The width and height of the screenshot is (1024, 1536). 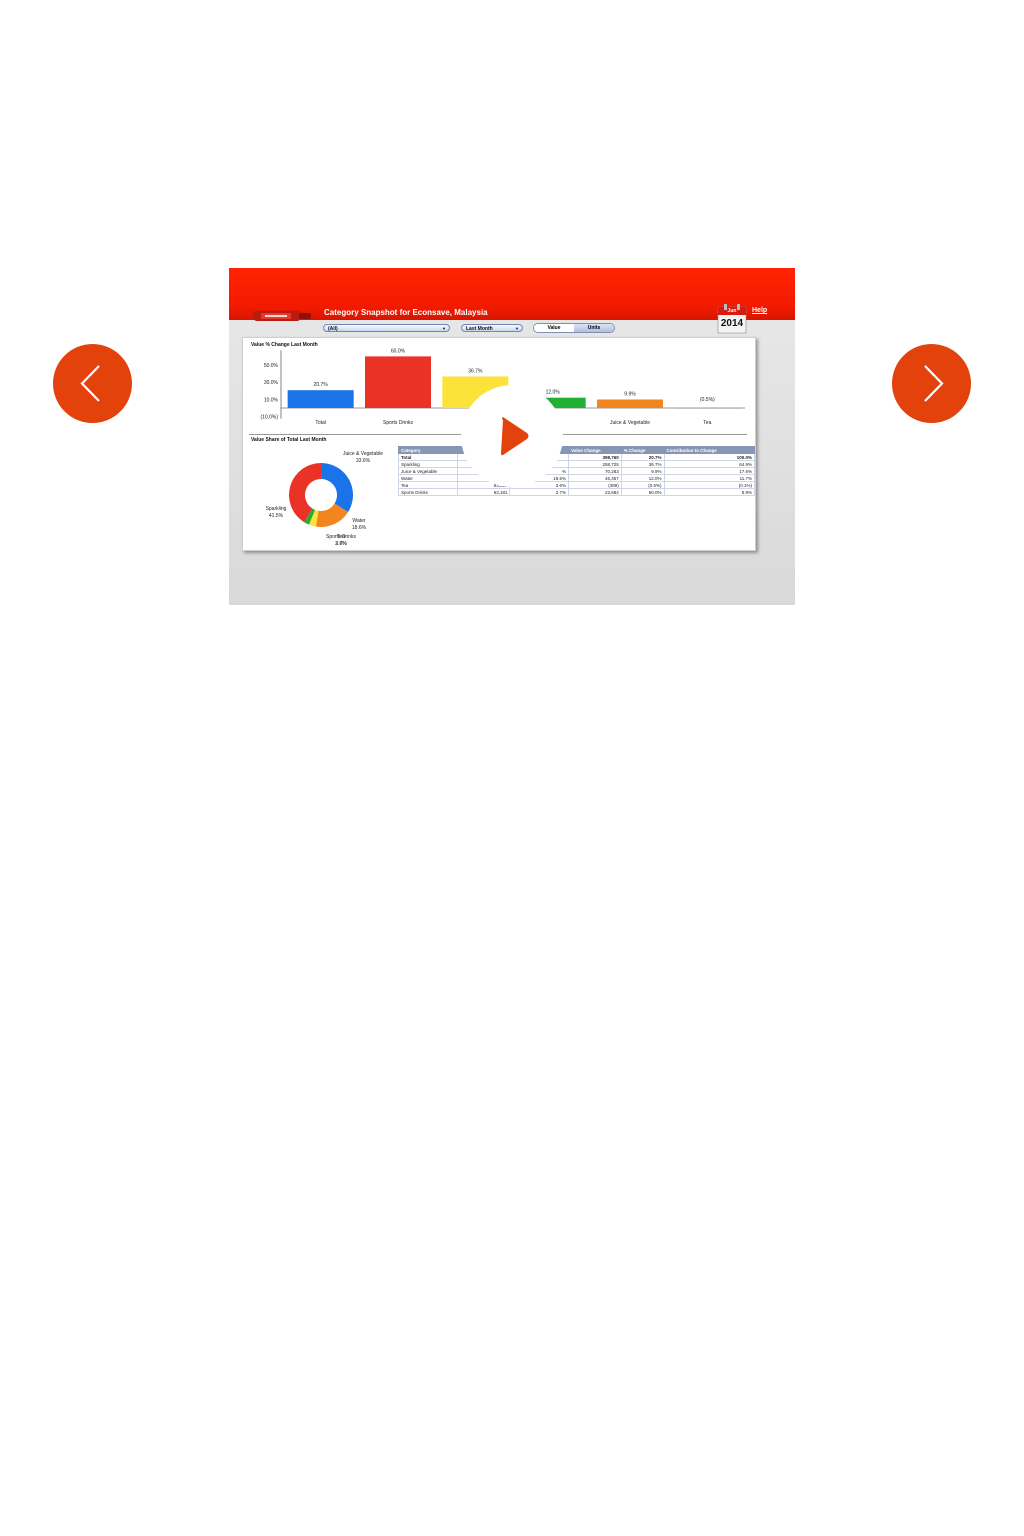 What do you see at coordinates (732, 323) in the screenshot?
I see `calendar-year: 2014` at bounding box center [732, 323].